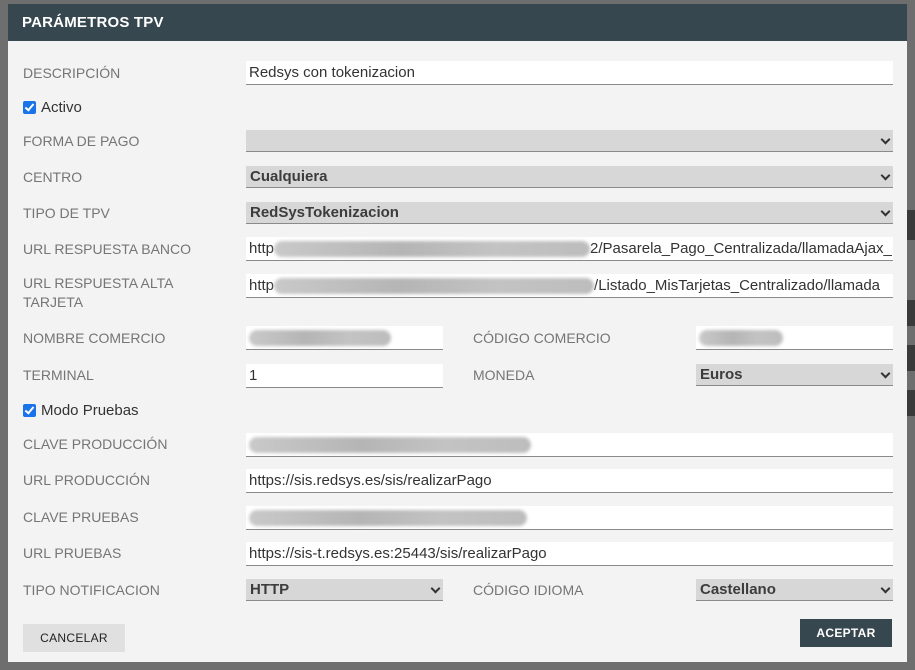 The width and height of the screenshot is (915, 670). What do you see at coordinates (29, 107) in the screenshot?
I see `activo-checkbox` at bounding box center [29, 107].